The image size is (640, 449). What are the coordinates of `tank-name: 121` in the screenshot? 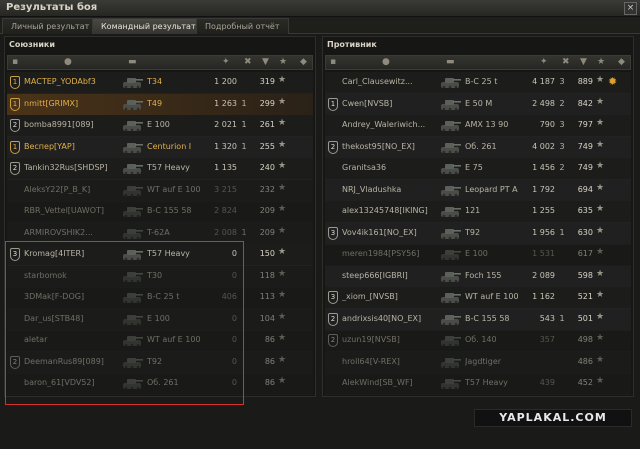 It's located at (473, 210).